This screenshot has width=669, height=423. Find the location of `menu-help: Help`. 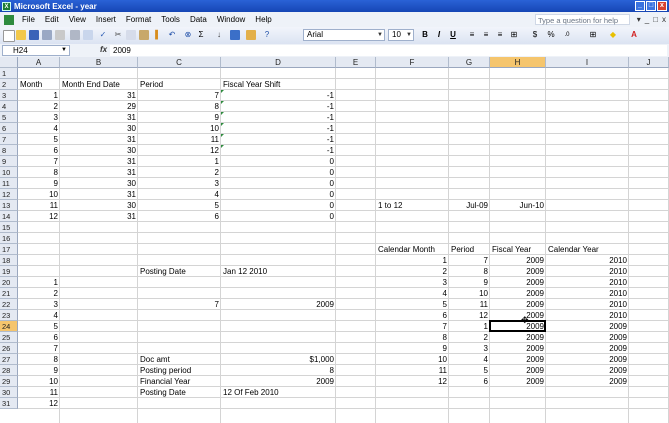

menu-help: Help is located at coordinates (263, 19).